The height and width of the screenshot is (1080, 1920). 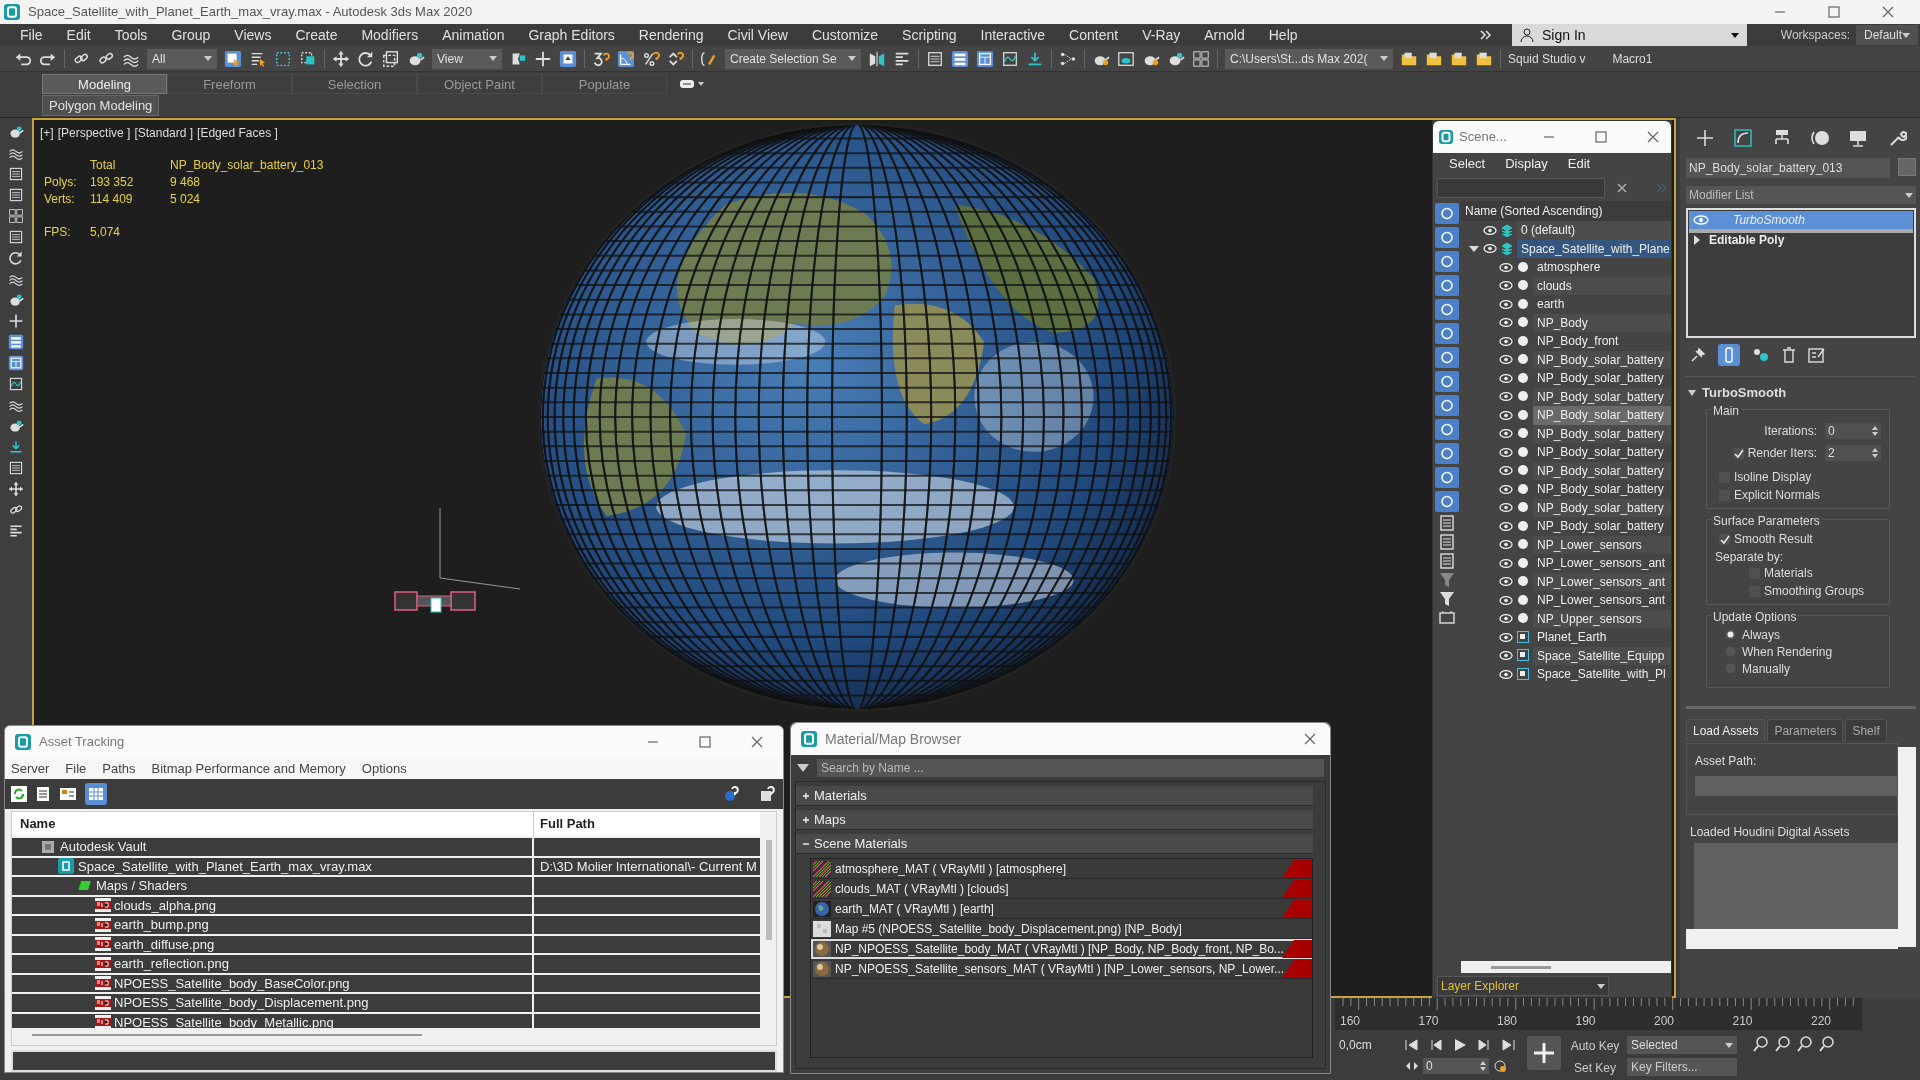 What do you see at coordinates (1788, 168) in the screenshot?
I see `object-name-field: NP_Body_solar_battery_013` at bounding box center [1788, 168].